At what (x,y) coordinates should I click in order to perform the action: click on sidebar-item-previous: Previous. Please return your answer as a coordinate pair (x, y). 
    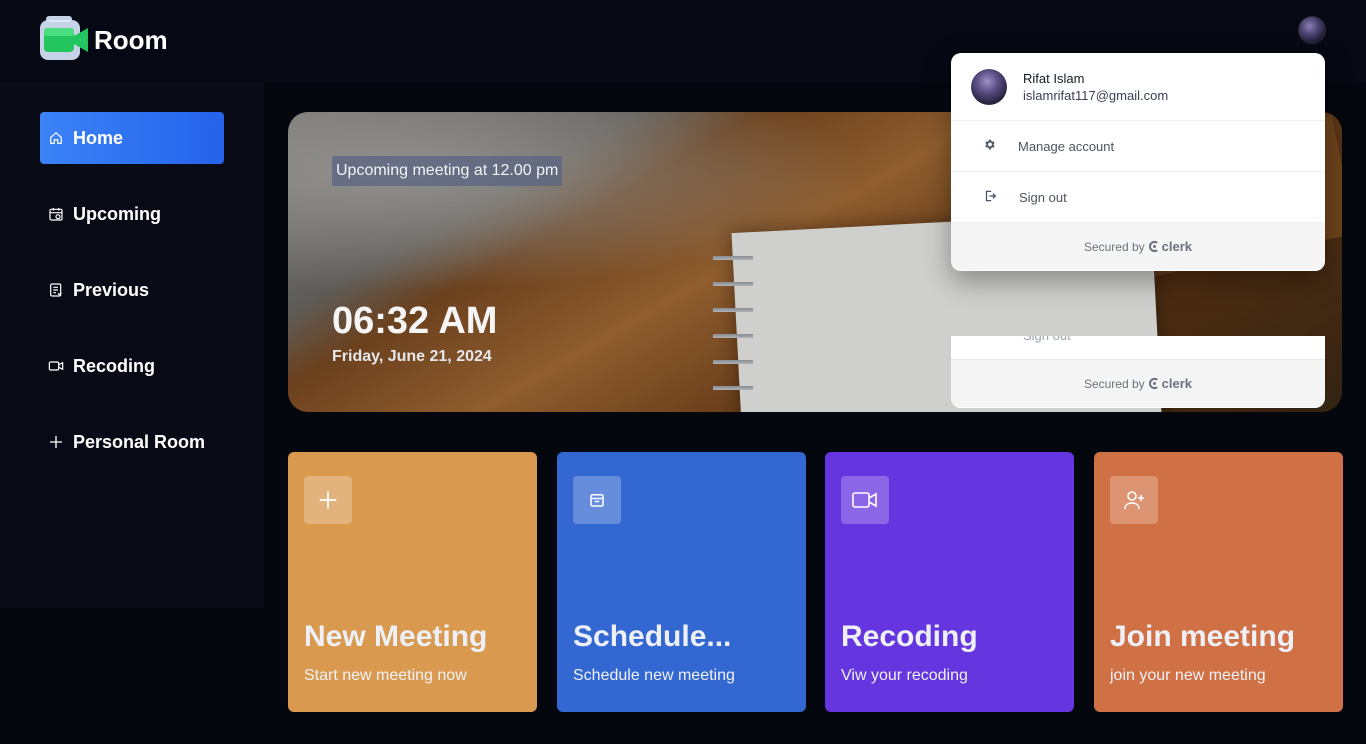
    Looking at the image, I should click on (132, 290).